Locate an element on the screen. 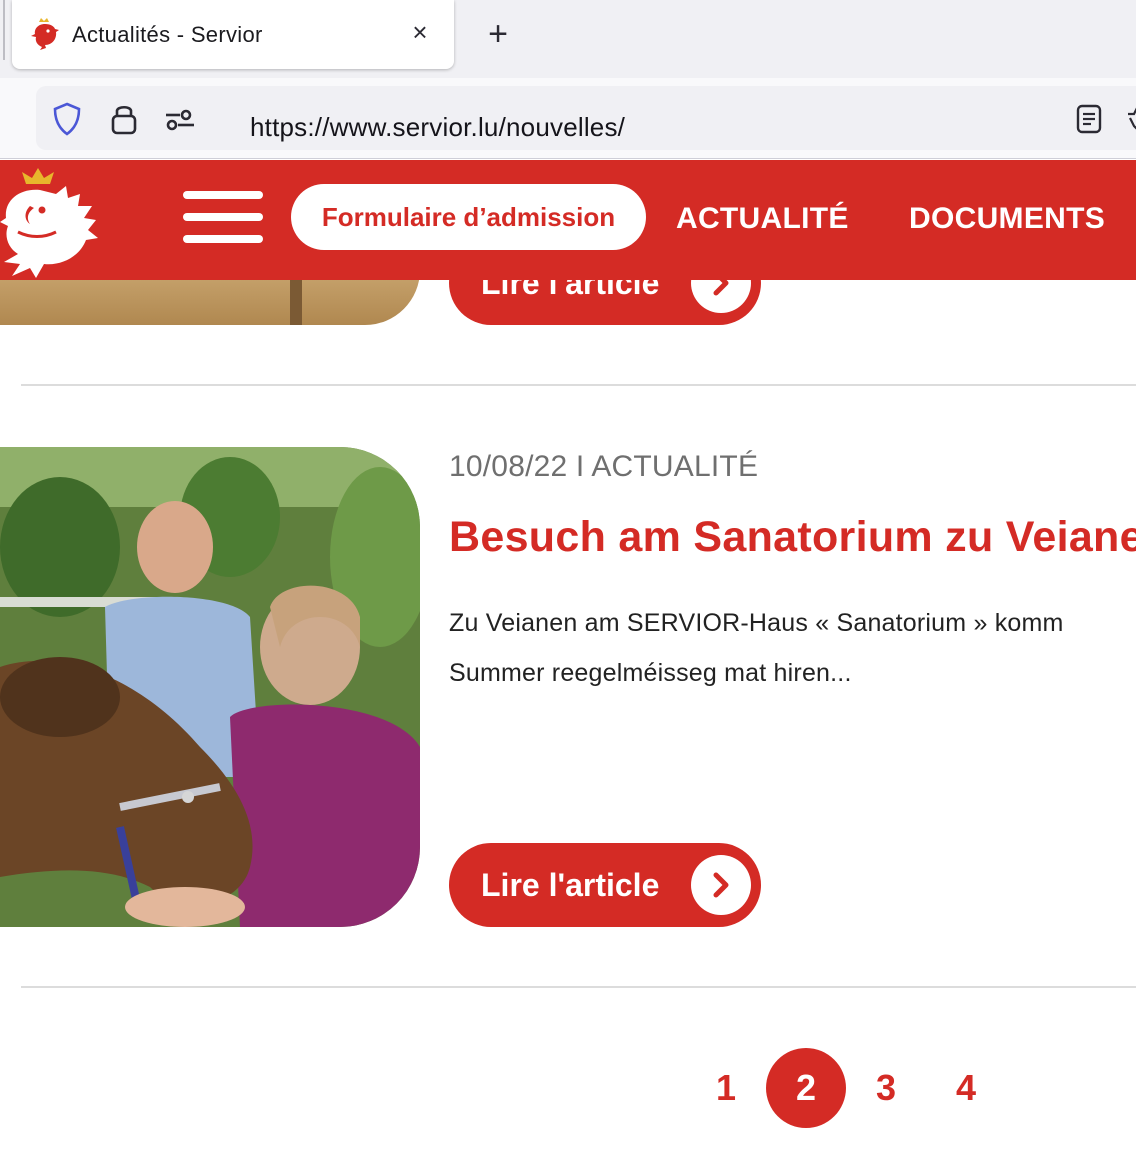  page-link-1: 1 is located at coordinates (726, 1088).